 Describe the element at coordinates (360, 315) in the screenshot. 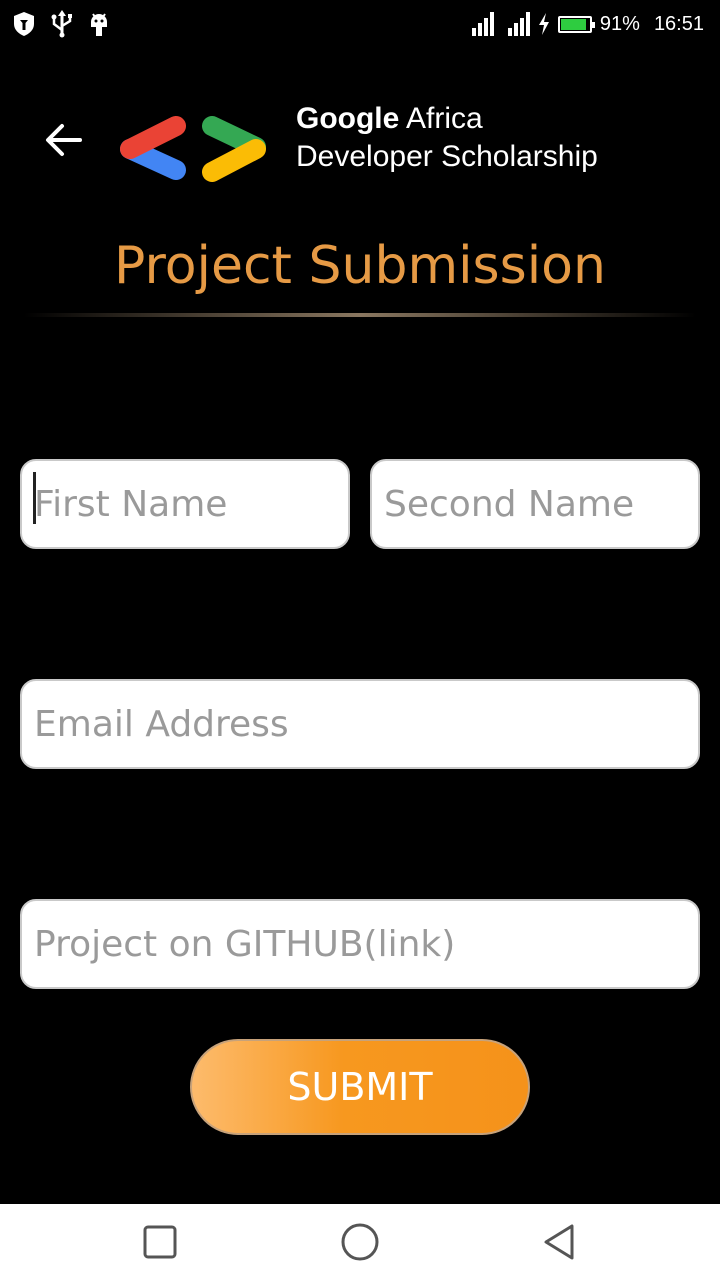

I see `title-divider` at that location.